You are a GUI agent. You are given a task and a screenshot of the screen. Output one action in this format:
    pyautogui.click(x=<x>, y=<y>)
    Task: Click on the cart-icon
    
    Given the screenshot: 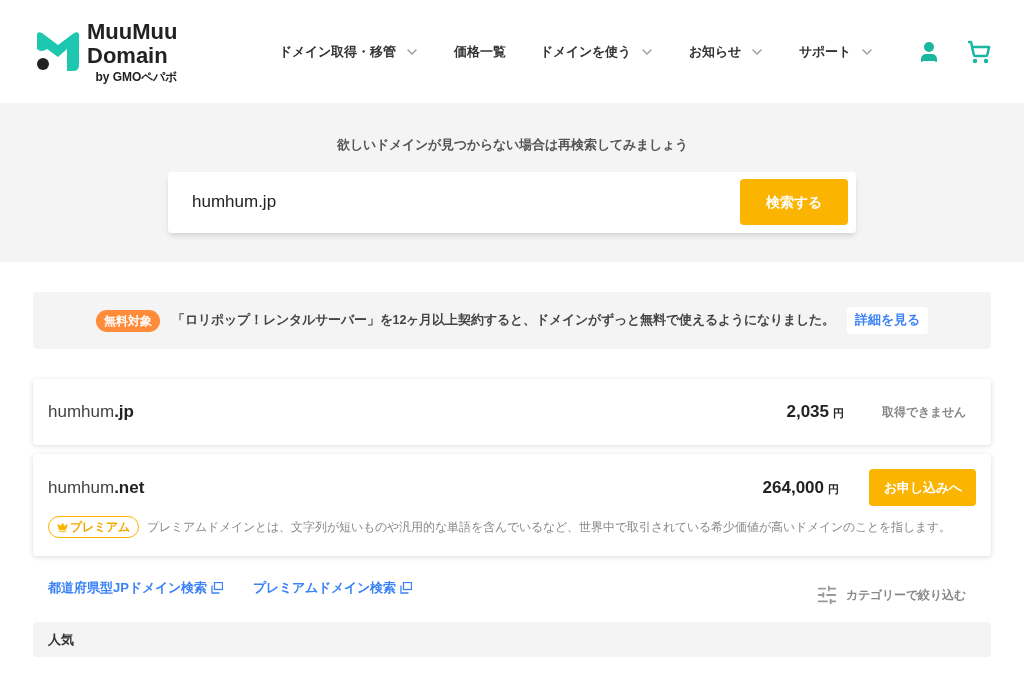 What is the action you would take?
    pyautogui.click(x=979, y=51)
    